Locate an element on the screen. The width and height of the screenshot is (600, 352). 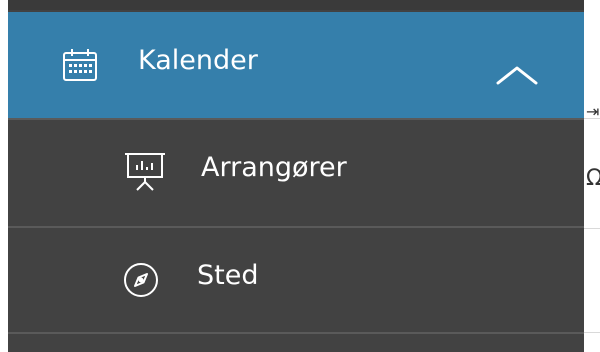
menu-divider is located at coordinates (296, 333).